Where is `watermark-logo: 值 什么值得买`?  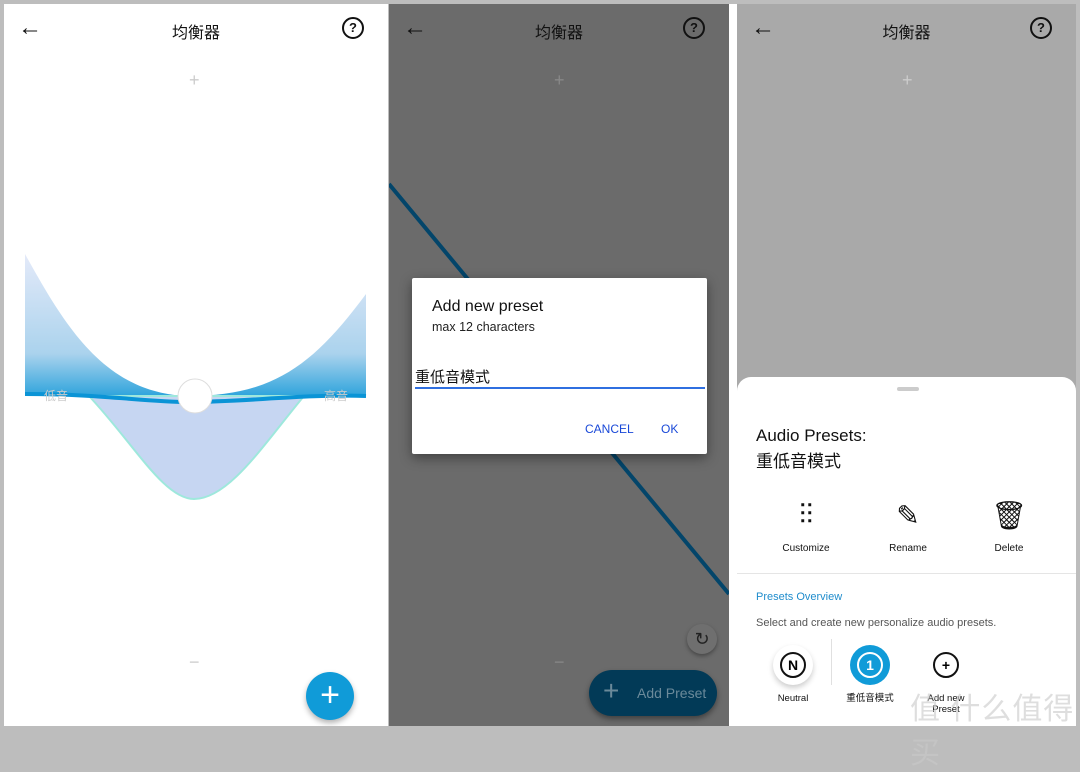 watermark-logo: 值 什么值得买 is located at coordinates (992, 731).